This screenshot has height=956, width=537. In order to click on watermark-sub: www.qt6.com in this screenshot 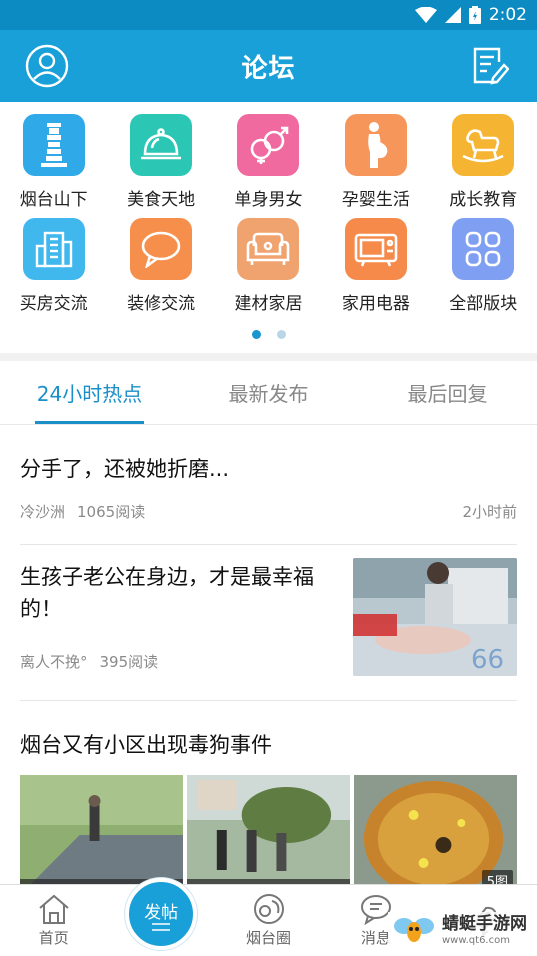, I will do `click(476, 940)`.